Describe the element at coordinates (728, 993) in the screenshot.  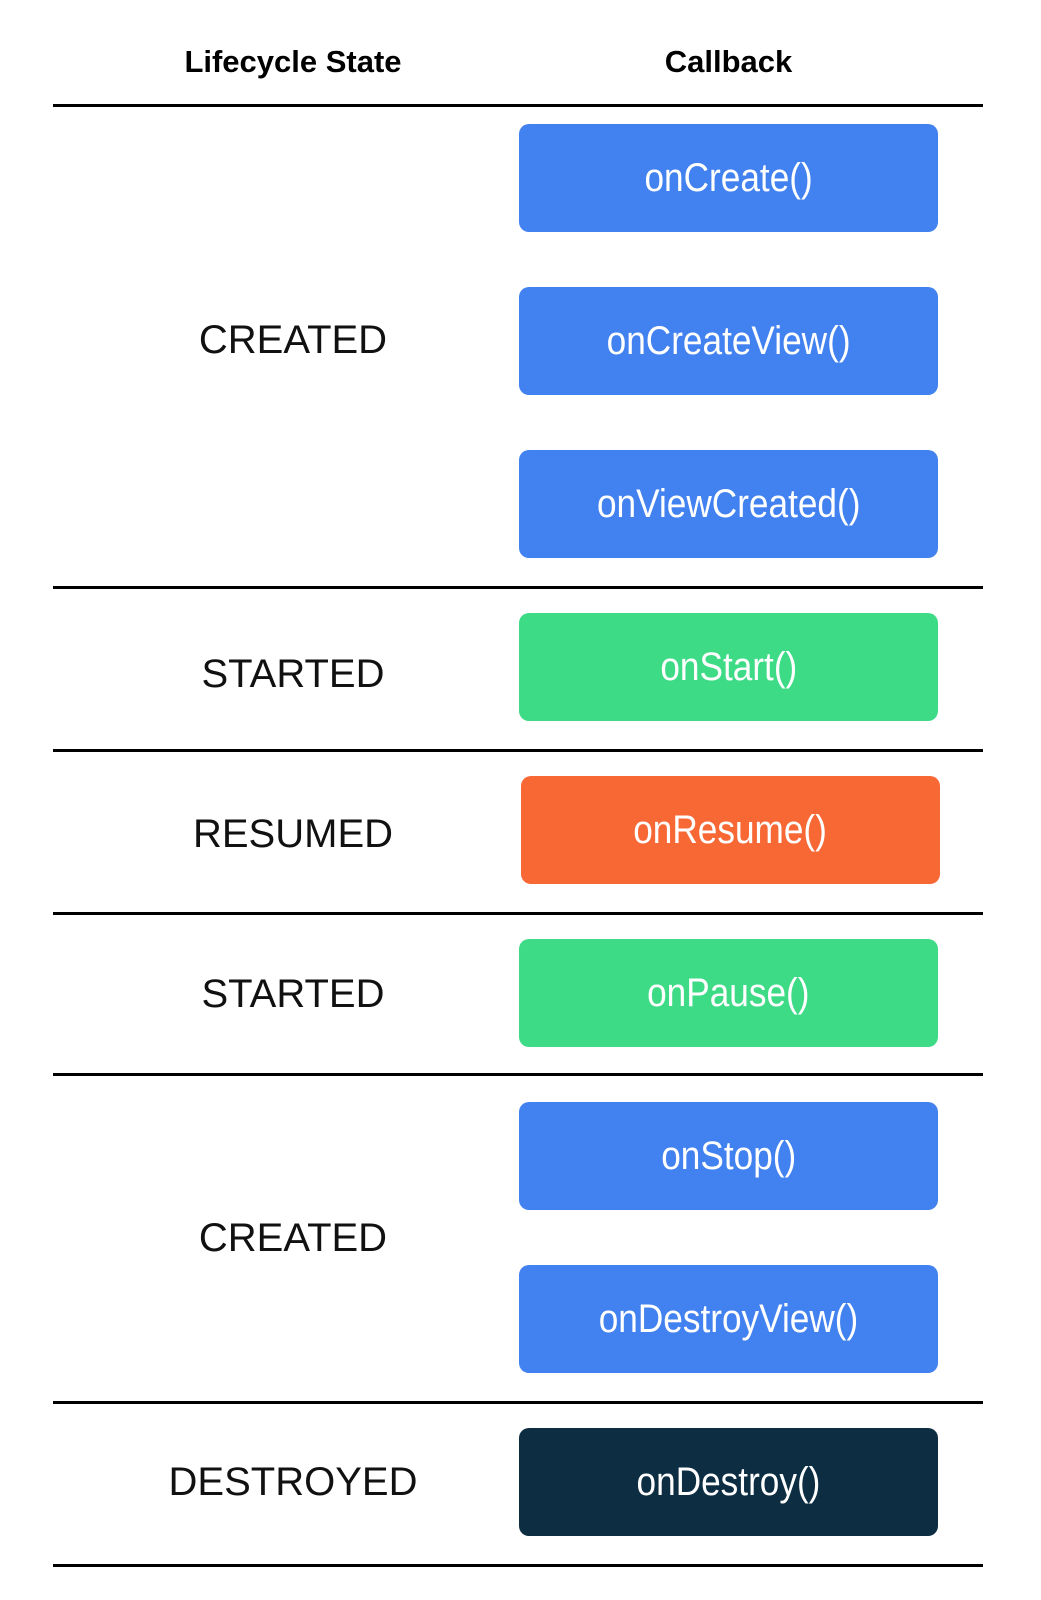
I see `callback-onpause: onPause()` at that location.